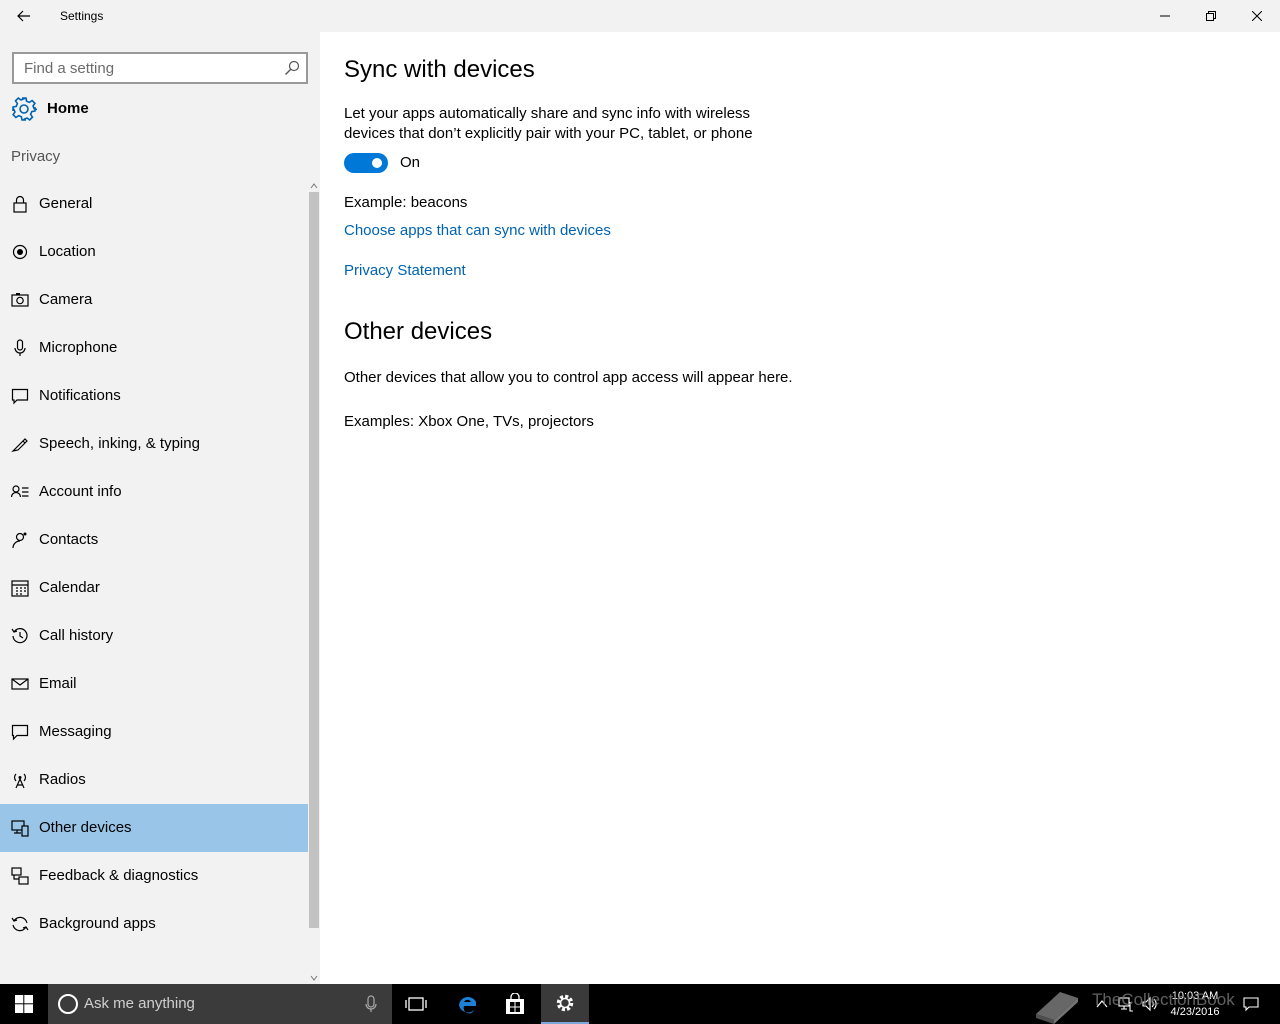  I want to click on other-devices-icon, so click(20, 828).